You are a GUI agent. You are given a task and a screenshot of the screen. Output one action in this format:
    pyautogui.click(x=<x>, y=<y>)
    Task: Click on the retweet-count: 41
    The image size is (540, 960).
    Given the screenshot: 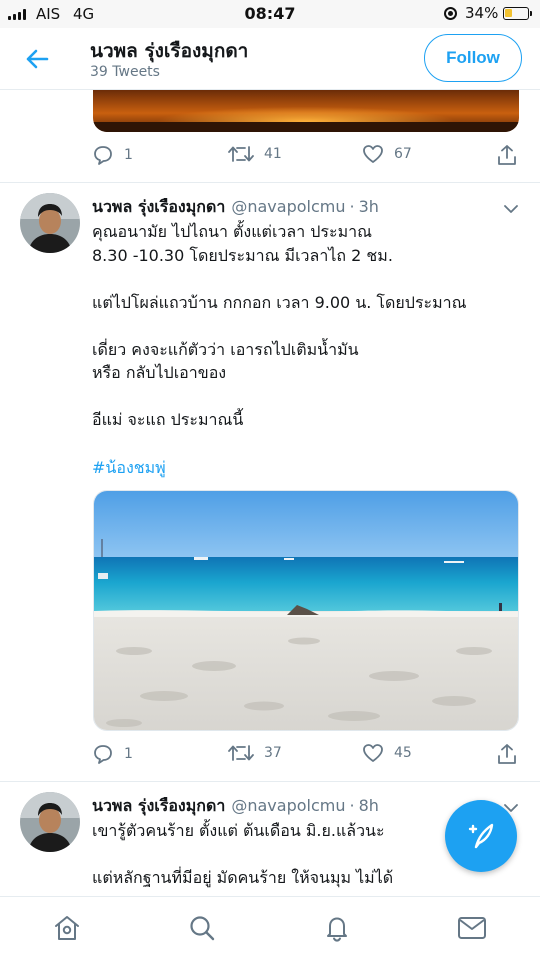 What is the action you would take?
    pyautogui.click(x=273, y=154)
    